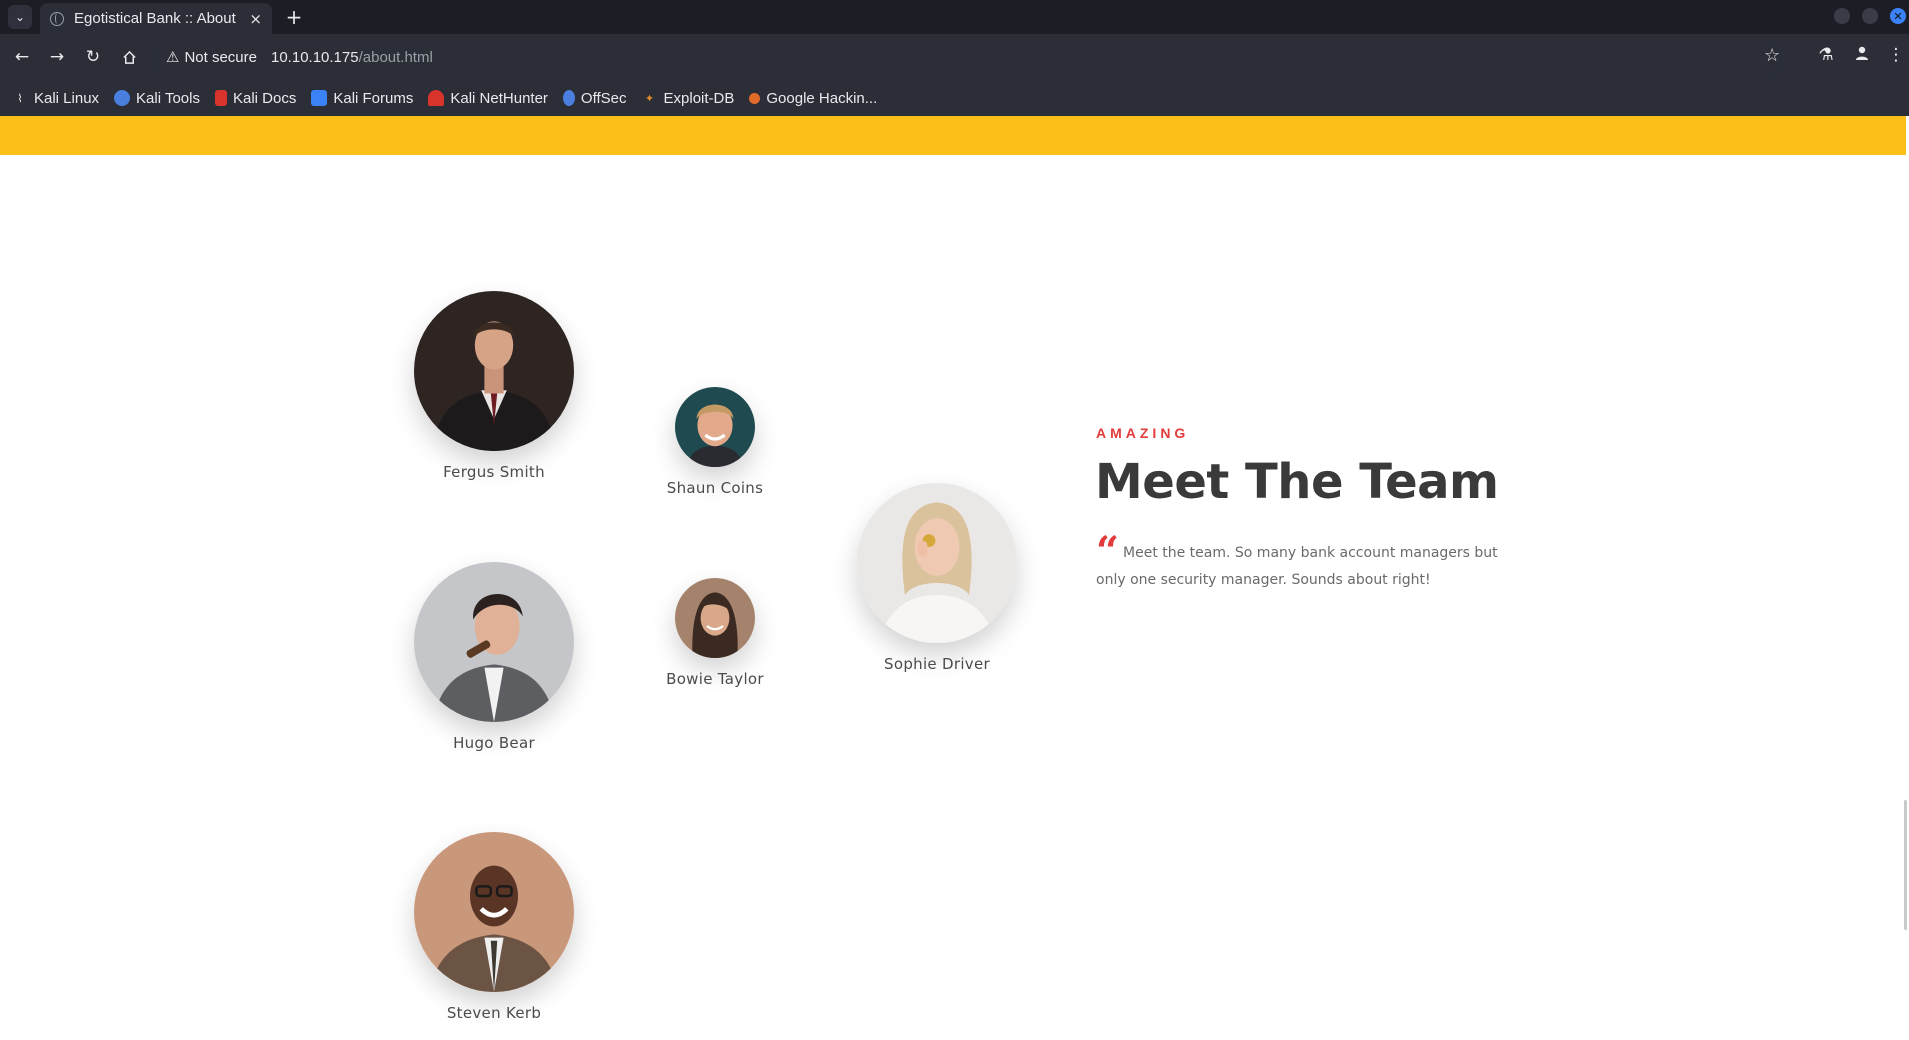 The height and width of the screenshot is (1040, 1909). What do you see at coordinates (1905, 865) in the screenshot?
I see `page-scrollbar` at bounding box center [1905, 865].